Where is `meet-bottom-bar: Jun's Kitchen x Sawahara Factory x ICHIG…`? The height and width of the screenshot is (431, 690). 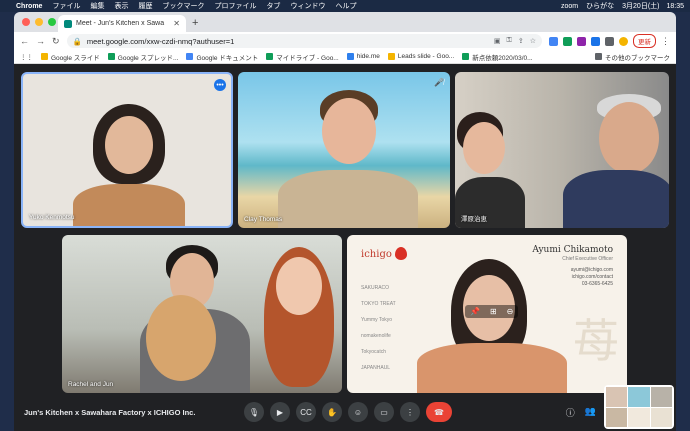 meet-bottom-bar: Jun's Kitchen x Sawahara Factory x ICHIG… is located at coordinates (345, 412).